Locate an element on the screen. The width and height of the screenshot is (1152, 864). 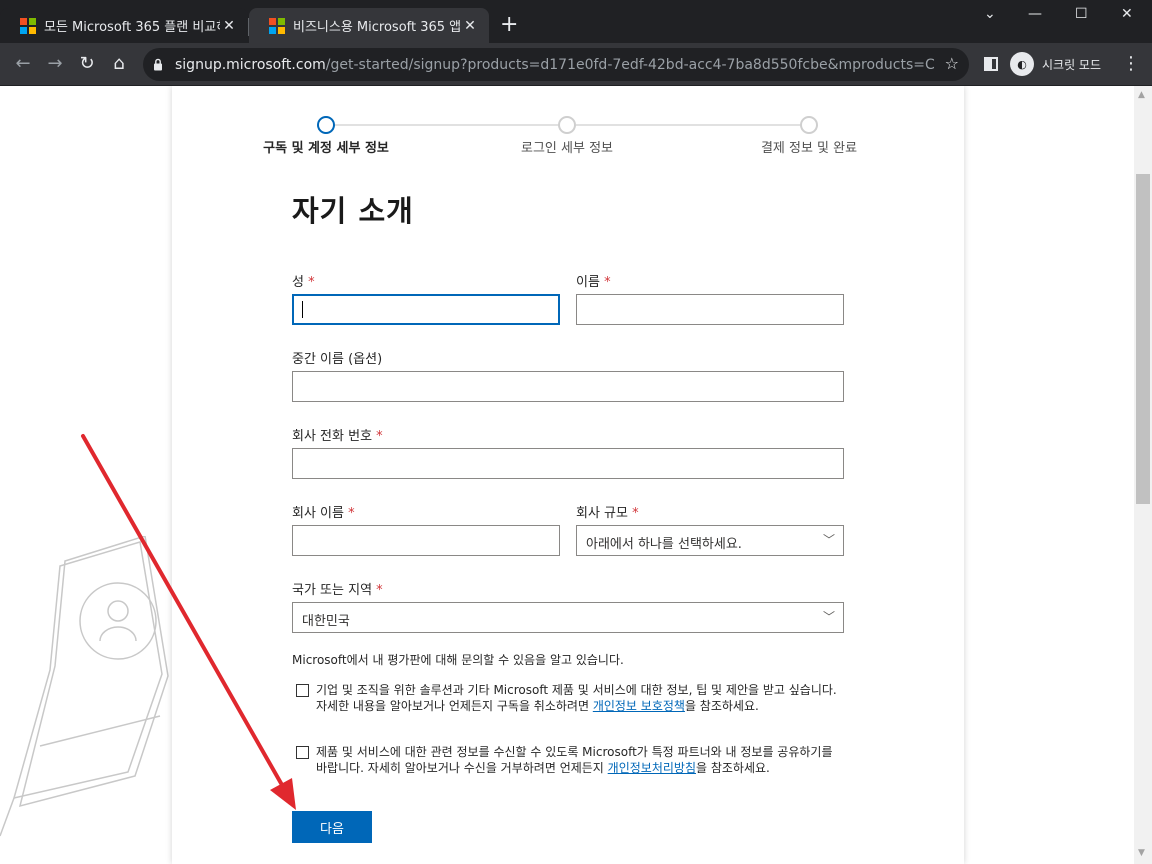
marketing-consent-checkbox is located at coordinates (302, 690).